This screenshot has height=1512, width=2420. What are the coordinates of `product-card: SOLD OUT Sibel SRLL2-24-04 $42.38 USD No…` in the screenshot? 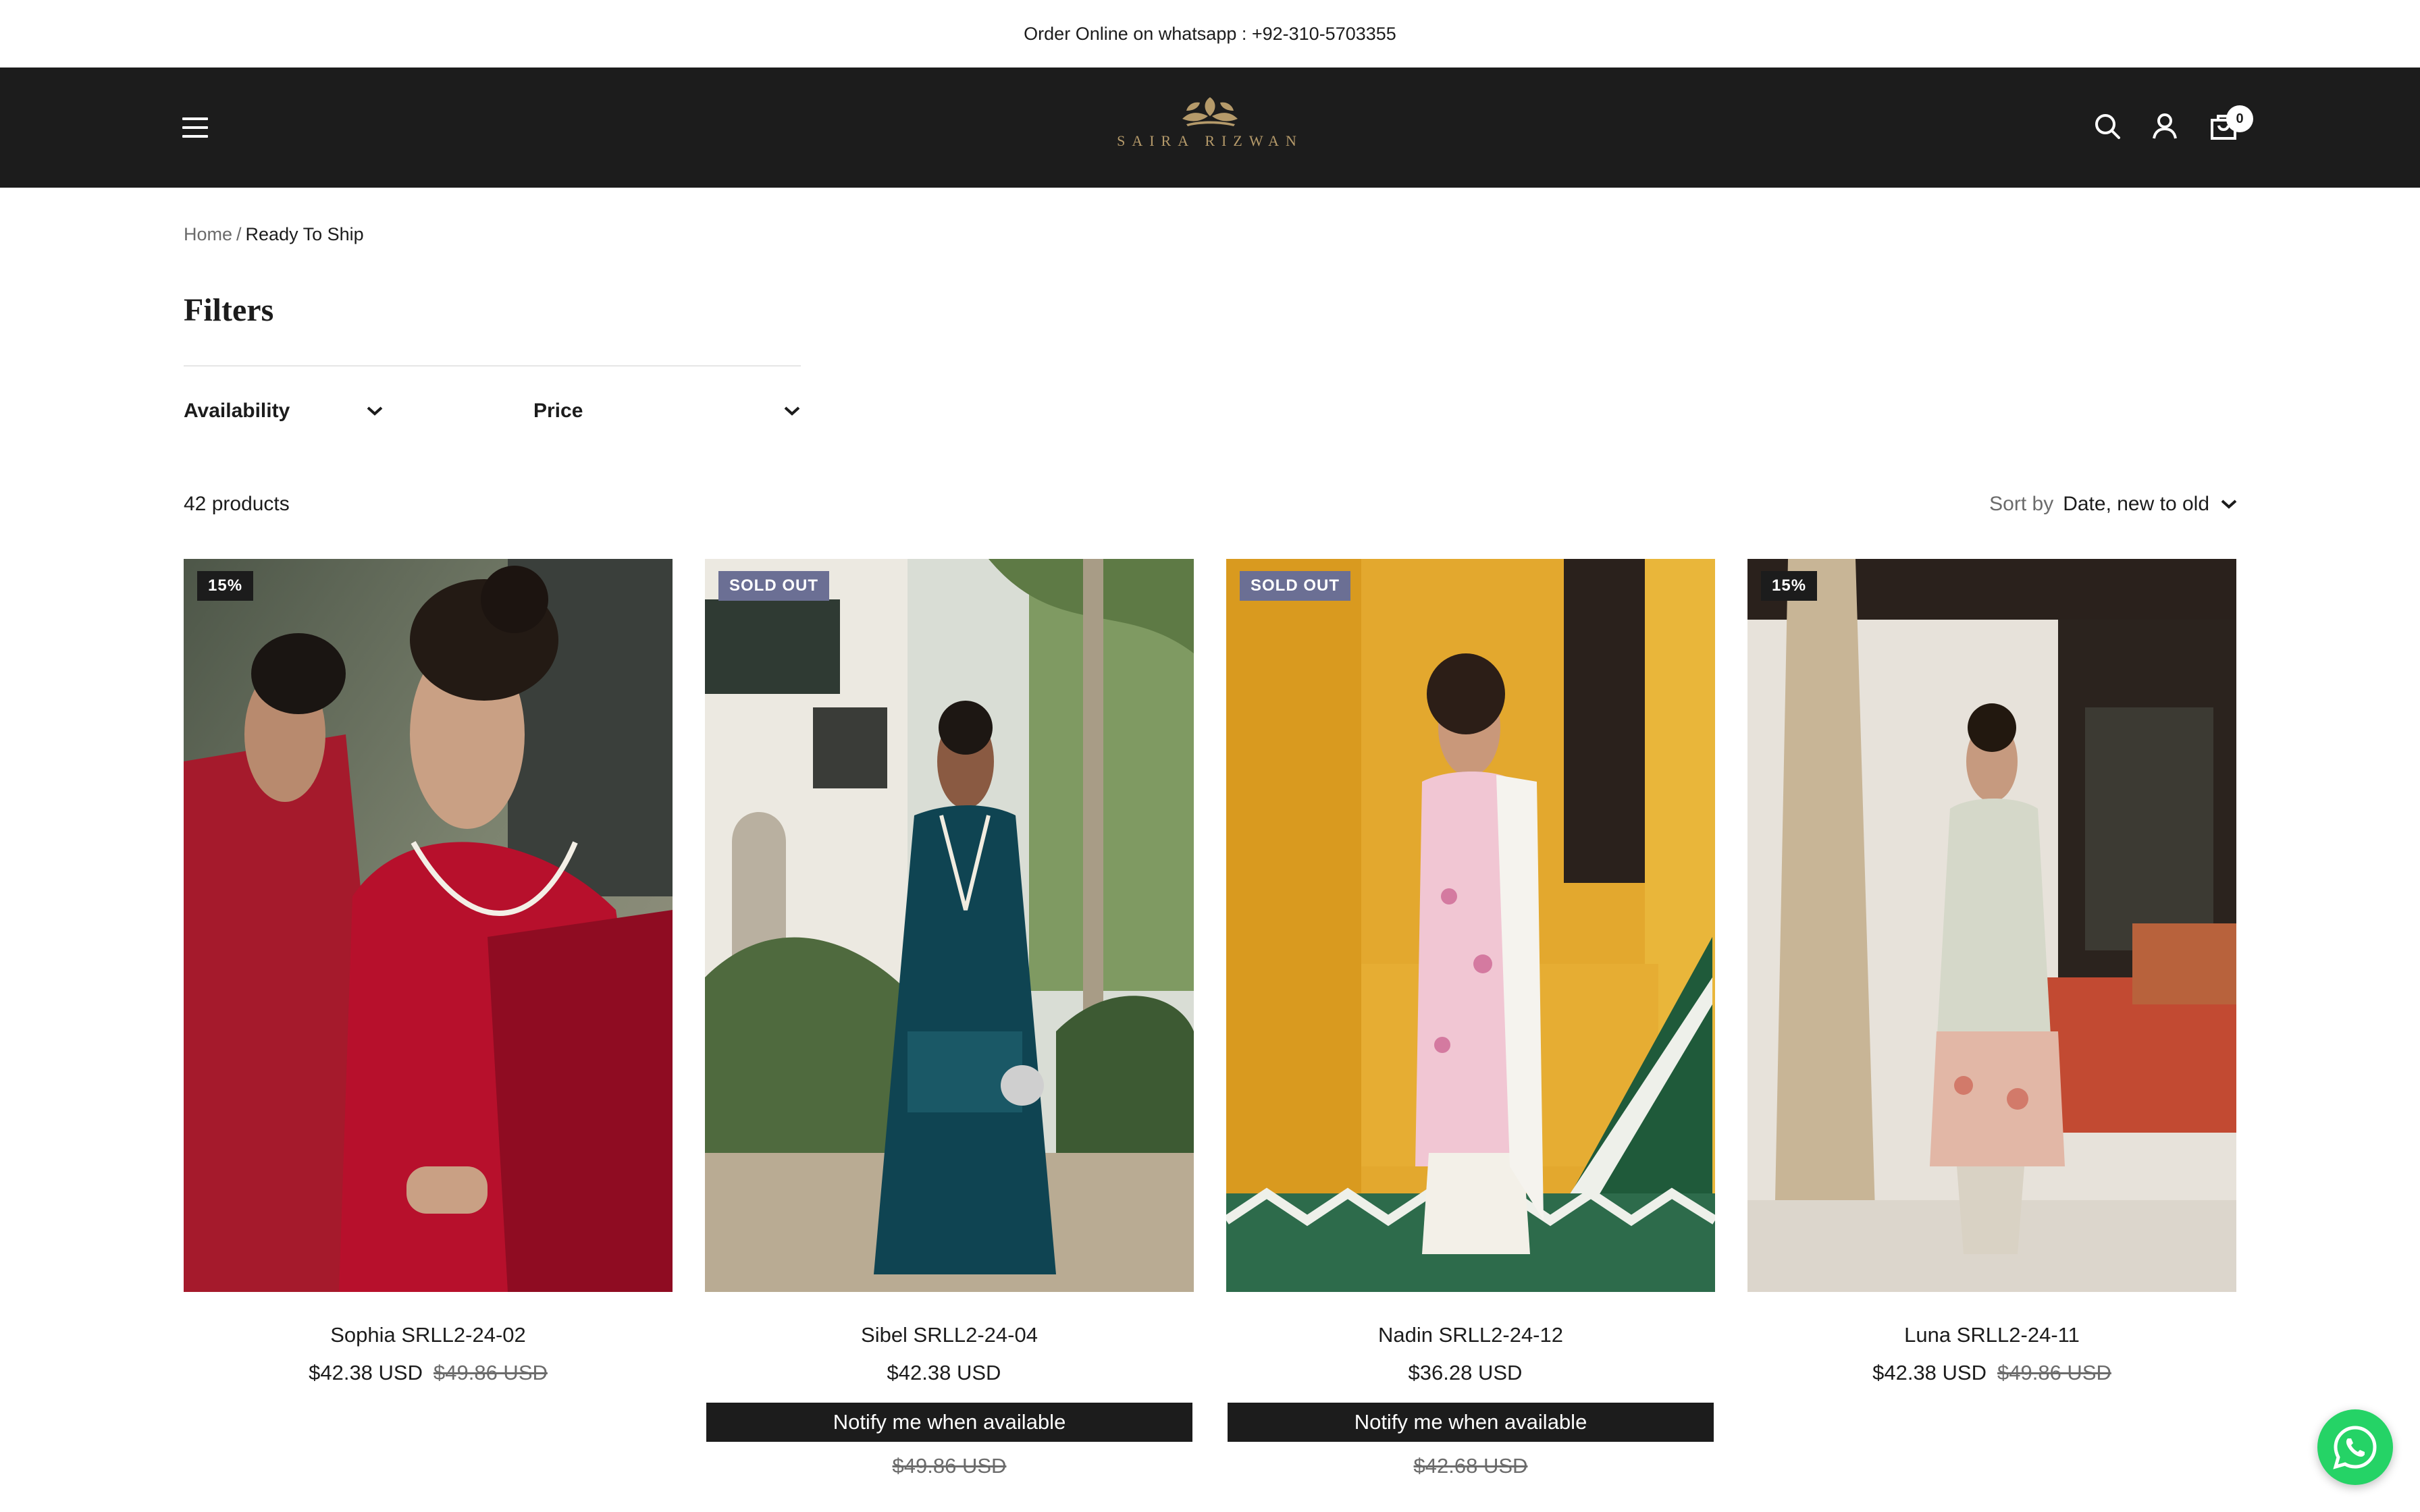 It's located at (949, 1019).